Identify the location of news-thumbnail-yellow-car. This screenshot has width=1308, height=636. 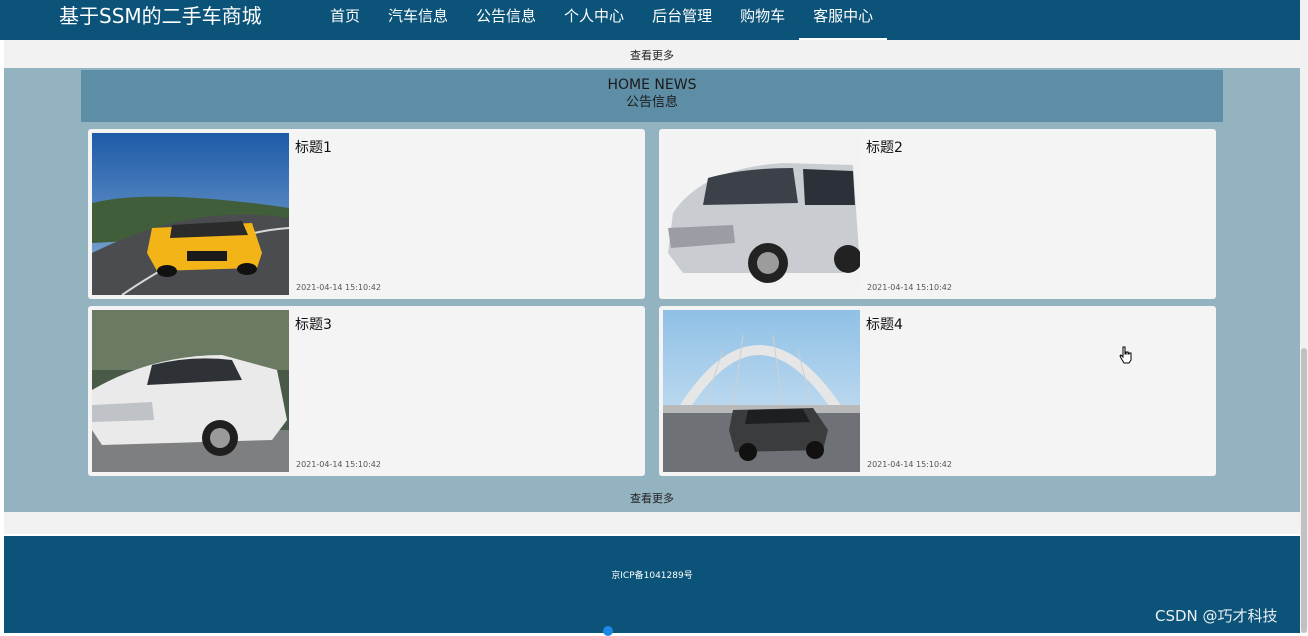
(190, 214).